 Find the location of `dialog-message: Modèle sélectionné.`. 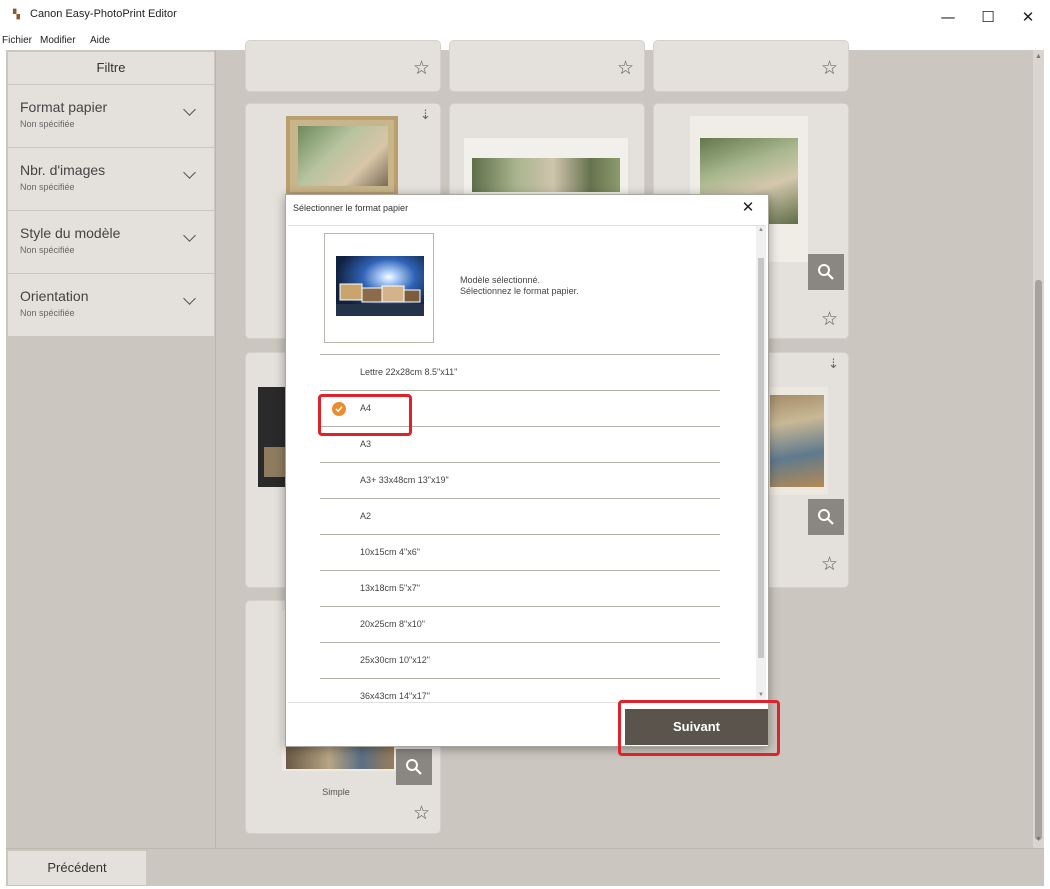

dialog-message: Modèle sélectionné. is located at coordinates (500, 280).